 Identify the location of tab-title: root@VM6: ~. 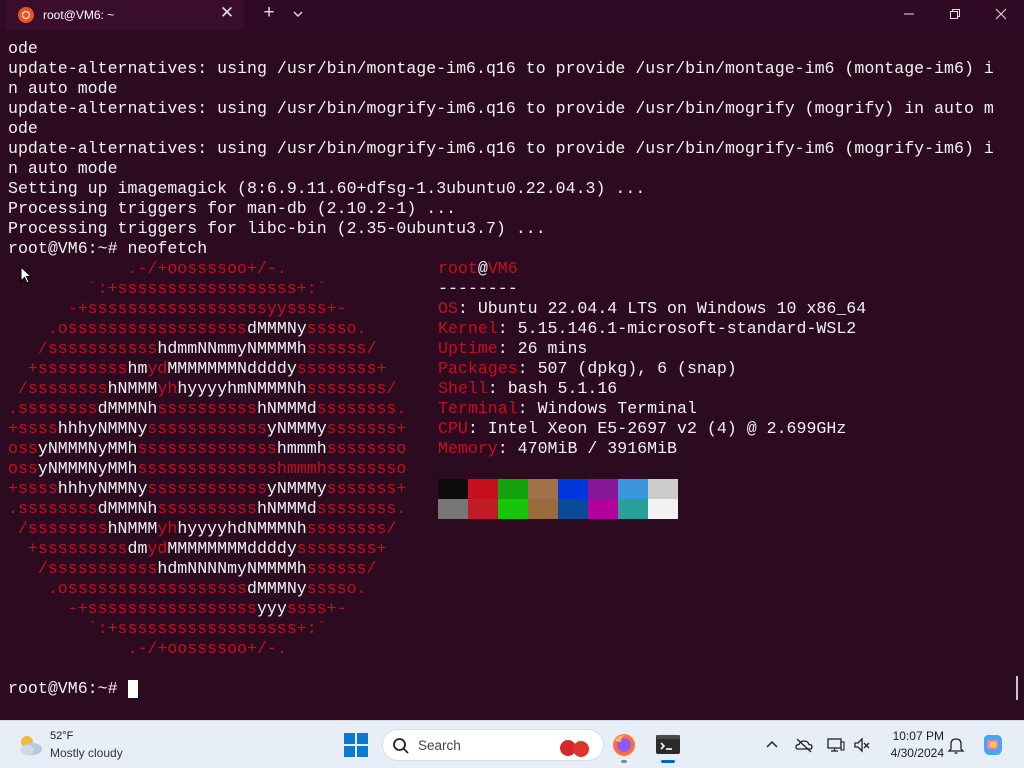
(79, 15).